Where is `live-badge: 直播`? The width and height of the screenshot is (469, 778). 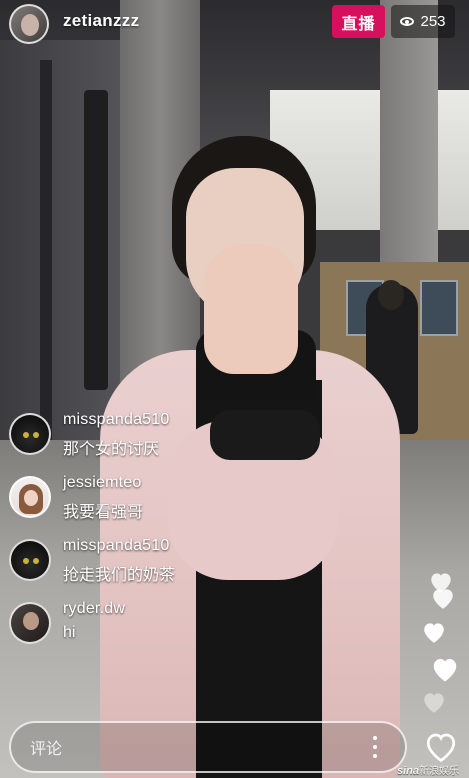
live-badge: 直播 is located at coordinates (358, 21).